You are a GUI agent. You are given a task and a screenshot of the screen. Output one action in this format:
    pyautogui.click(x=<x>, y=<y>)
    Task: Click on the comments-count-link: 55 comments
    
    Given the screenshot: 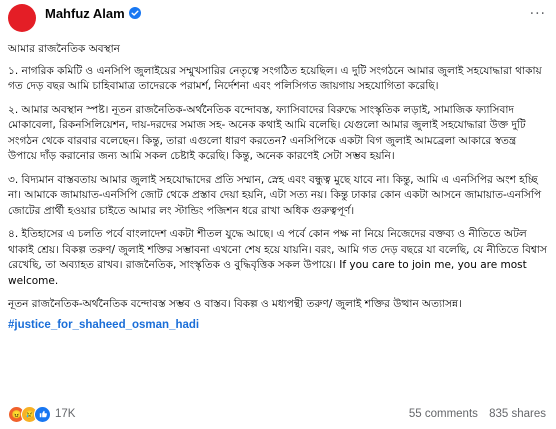 What is the action you would take?
    pyautogui.click(x=443, y=414)
    